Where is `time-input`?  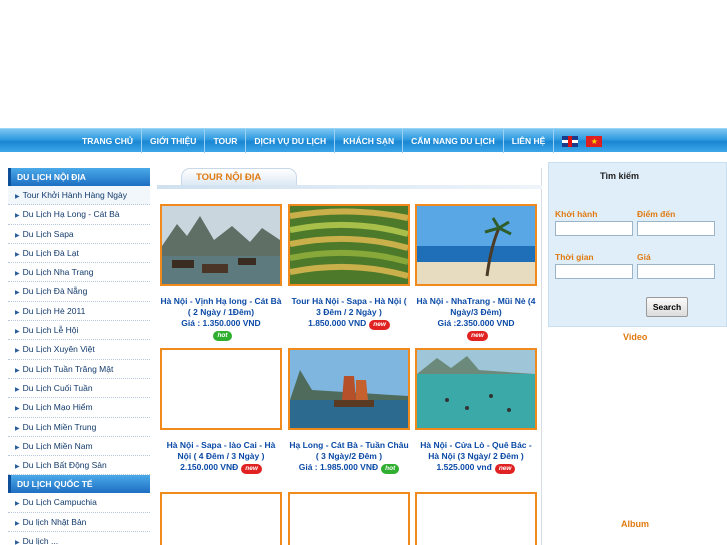 time-input is located at coordinates (594, 271).